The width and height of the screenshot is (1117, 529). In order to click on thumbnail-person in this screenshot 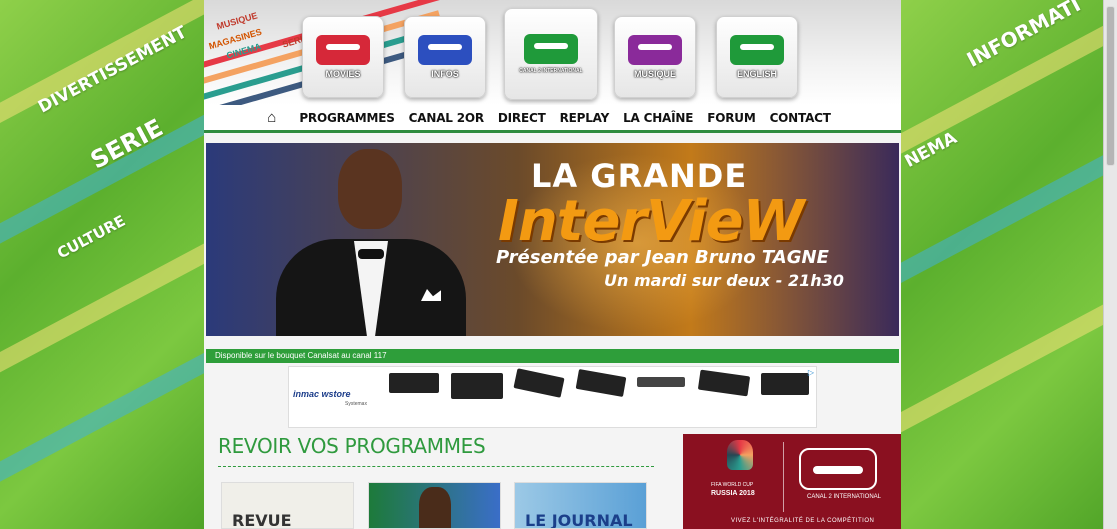, I will do `click(435, 507)`.